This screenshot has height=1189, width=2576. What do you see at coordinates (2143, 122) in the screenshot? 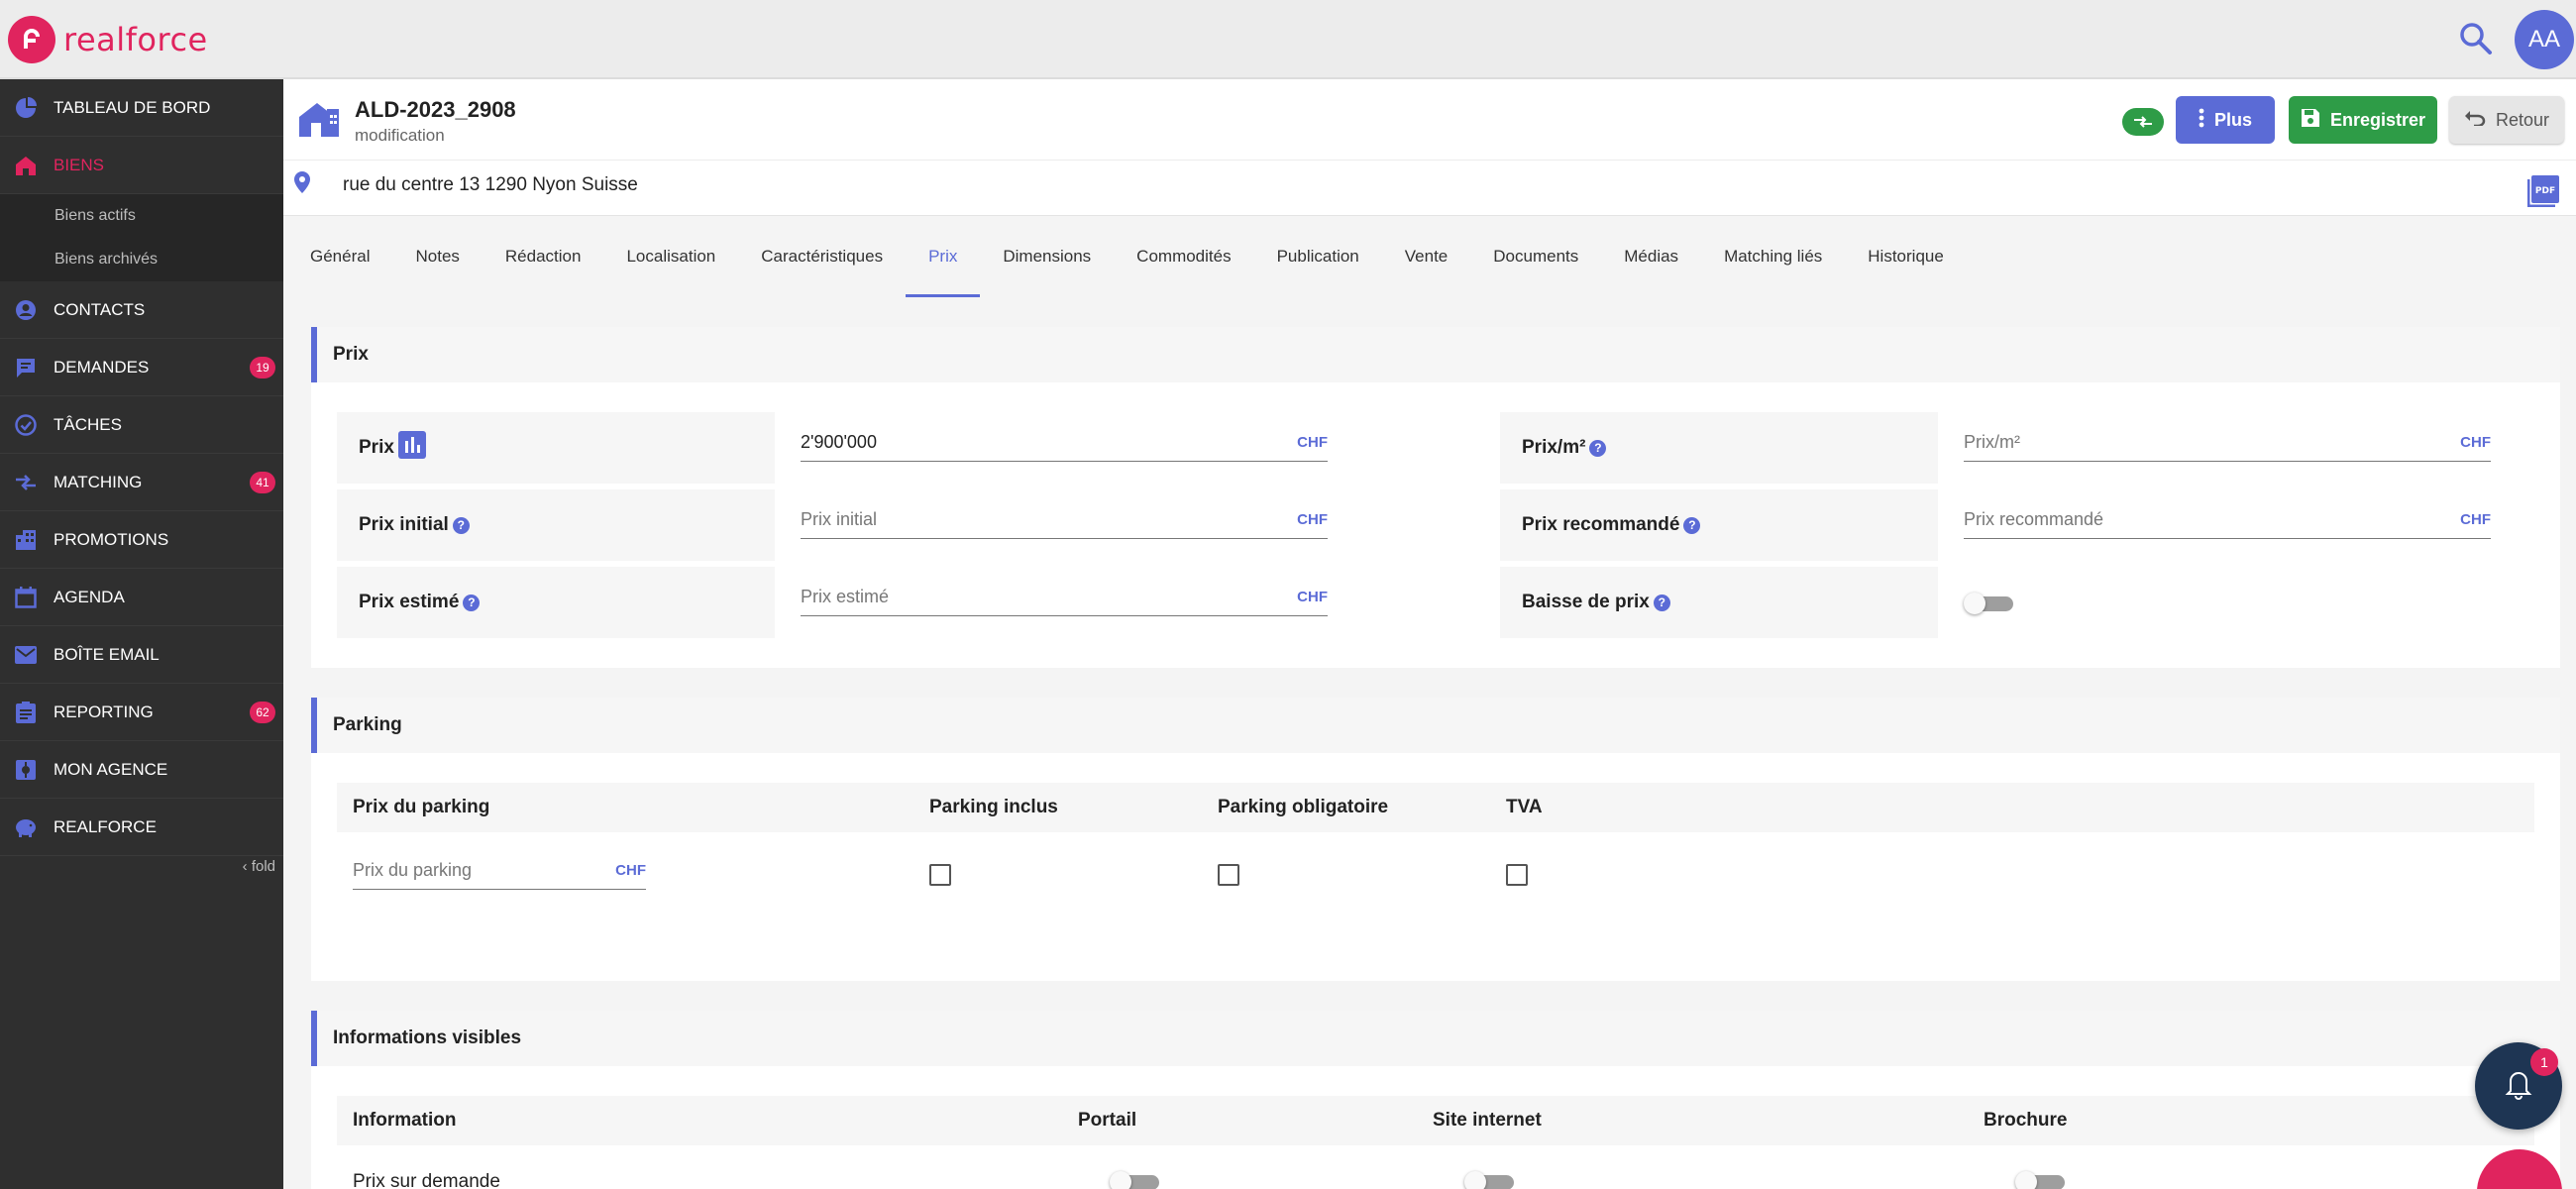
I see `matching-swap-button` at bounding box center [2143, 122].